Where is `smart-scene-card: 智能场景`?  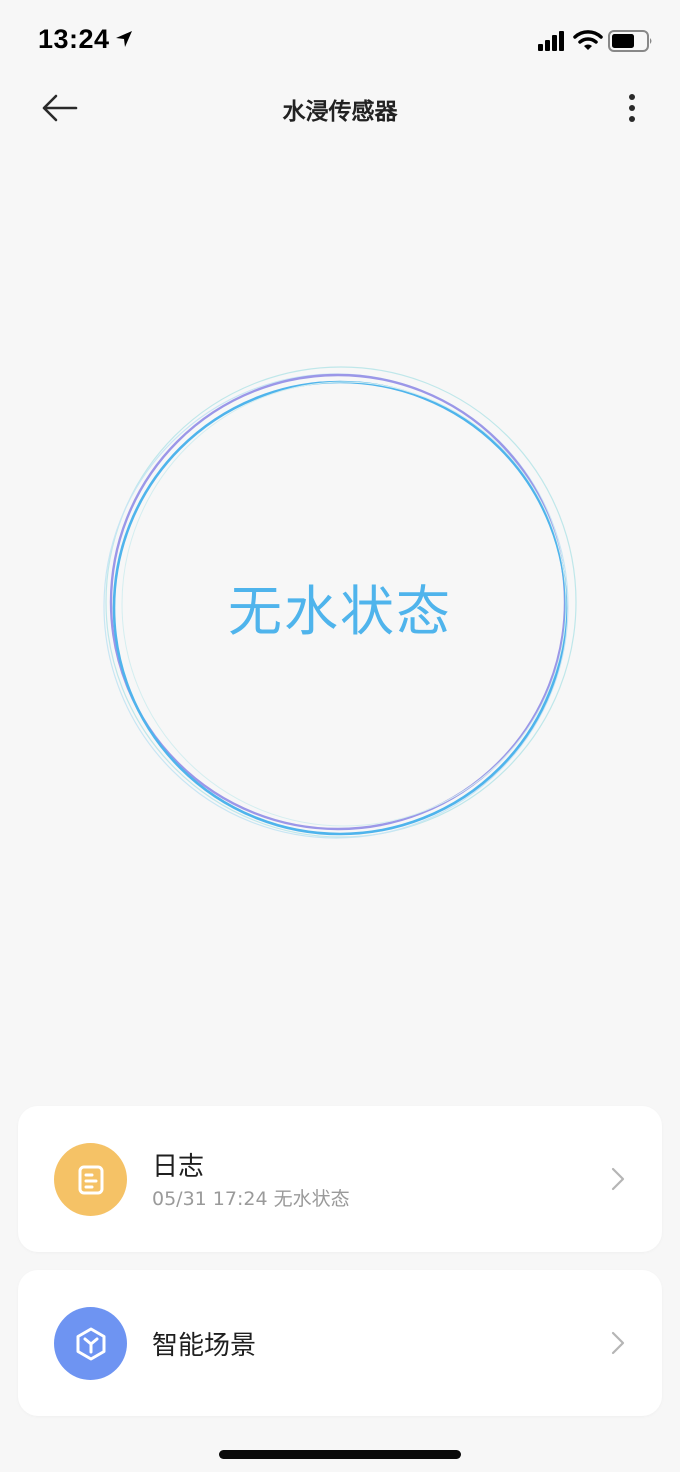 smart-scene-card: 智能场景 is located at coordinates (340, 1343).